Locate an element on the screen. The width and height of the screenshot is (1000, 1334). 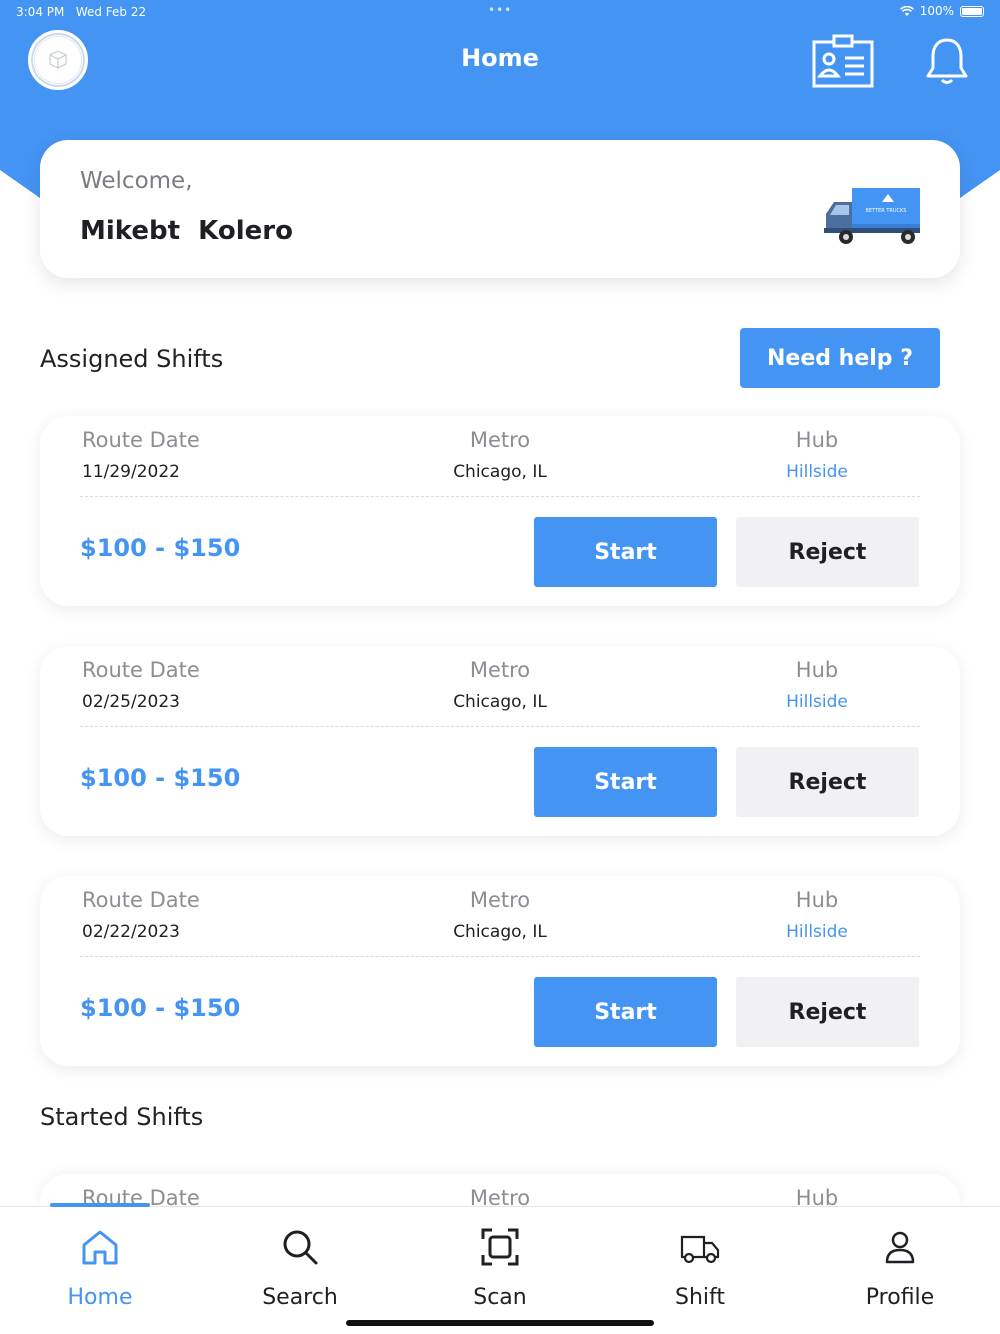
home-indicator is located at coordinates (500, 1323).